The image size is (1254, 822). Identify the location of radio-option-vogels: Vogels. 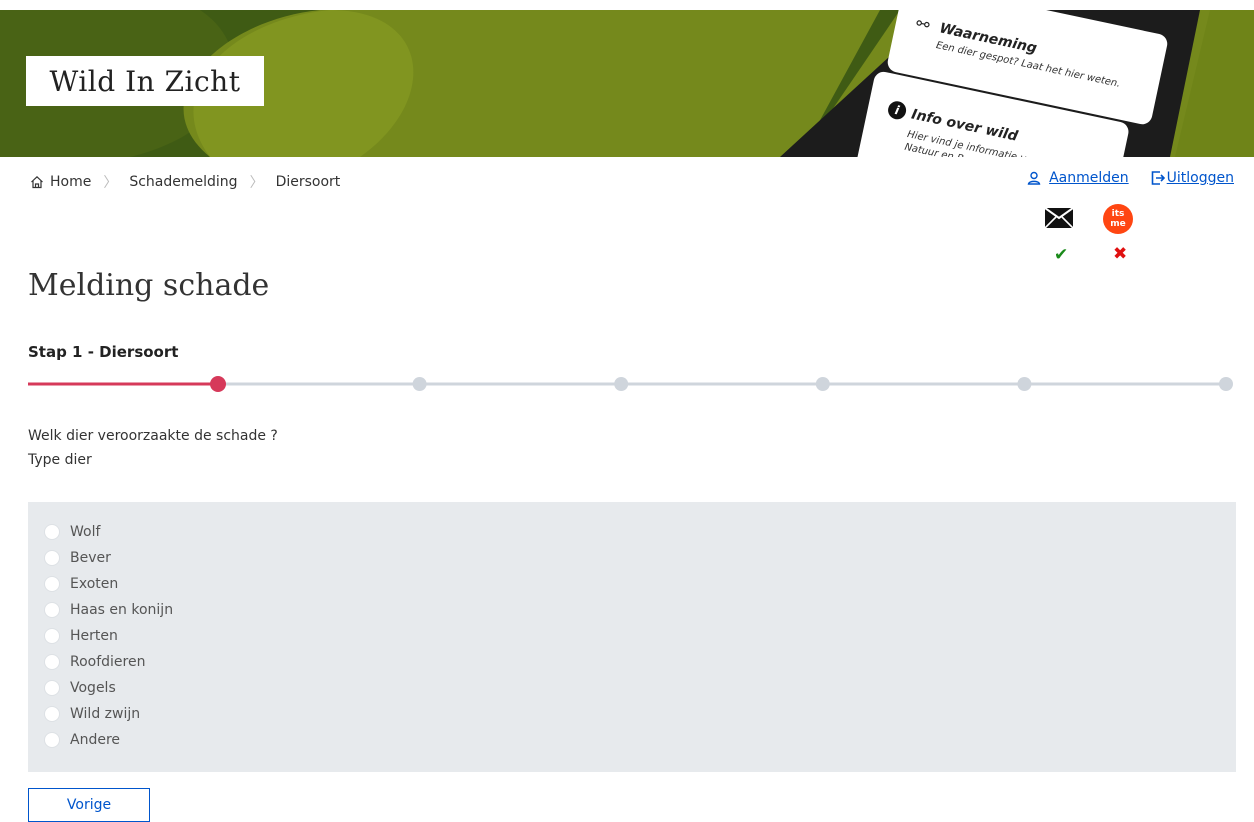
(80, 688).